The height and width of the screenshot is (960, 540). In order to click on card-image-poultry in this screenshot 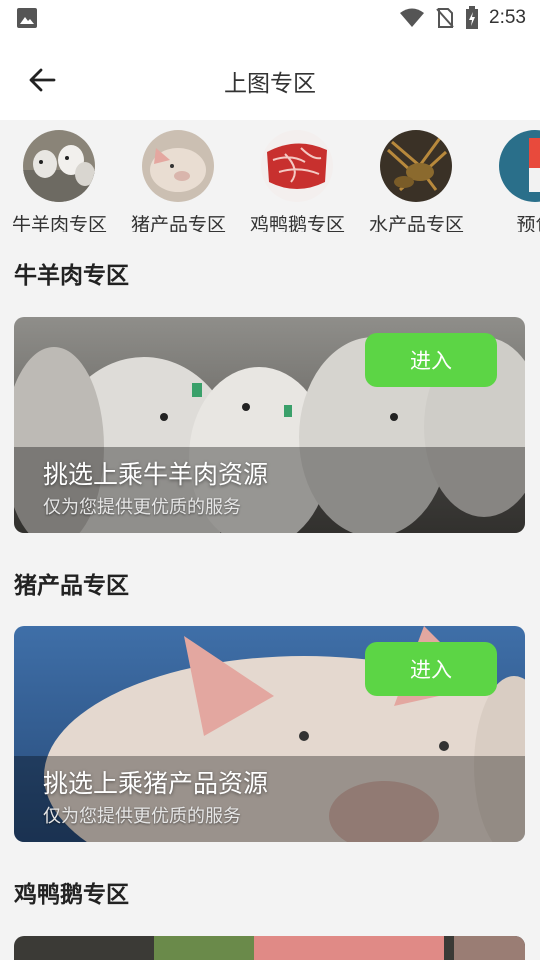, I will do `click(269, 948)`.